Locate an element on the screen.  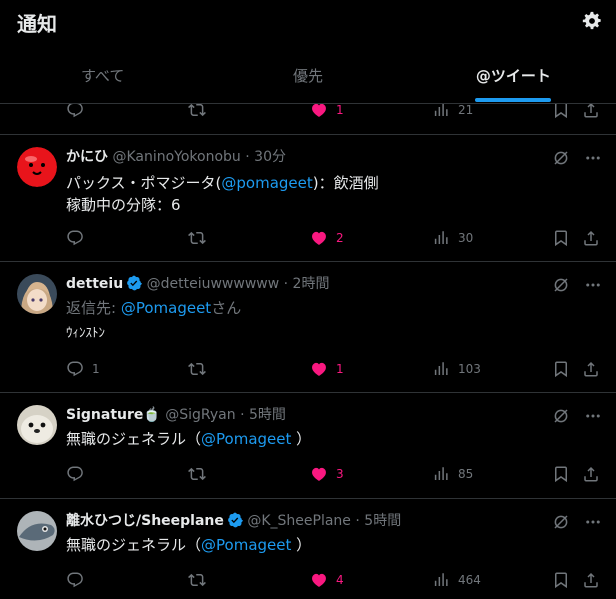
like-button: 1 is located at coordinates (327, 369).